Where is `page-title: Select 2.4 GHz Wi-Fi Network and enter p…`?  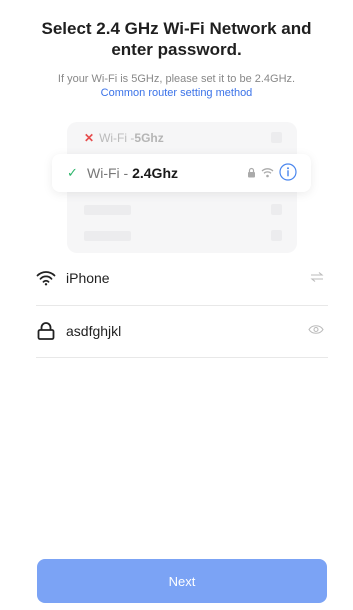
page-title: Select 2.4 GHz Wi-Fi Network and enter p… is located at coordinates (176, 39).